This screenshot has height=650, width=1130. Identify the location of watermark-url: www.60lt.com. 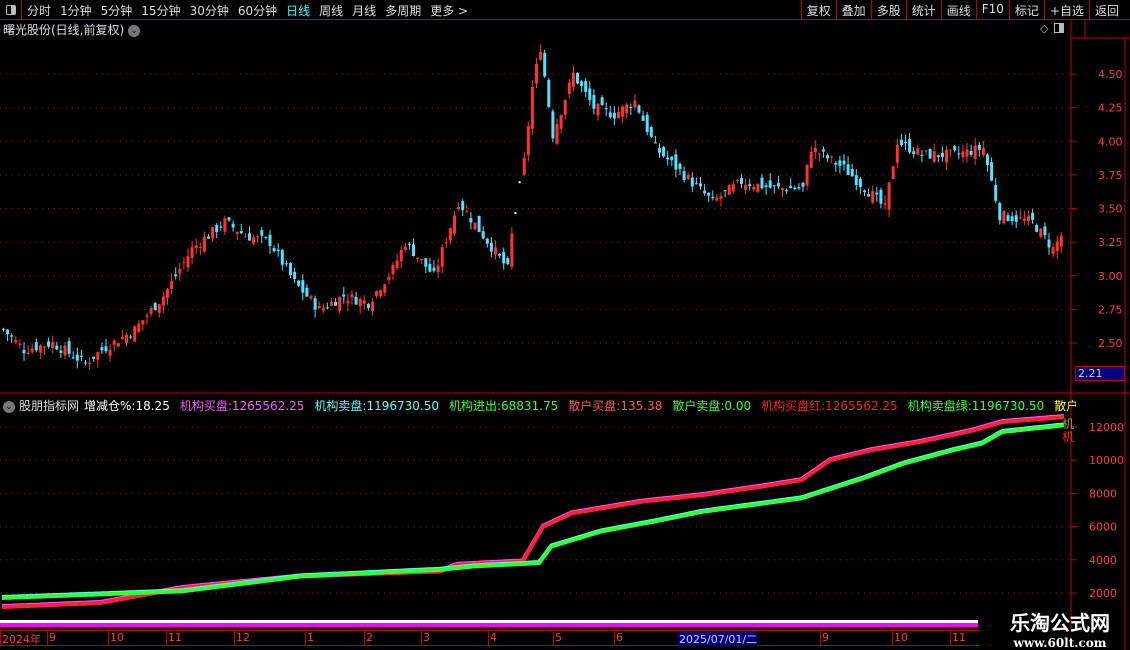
(1060, 643).